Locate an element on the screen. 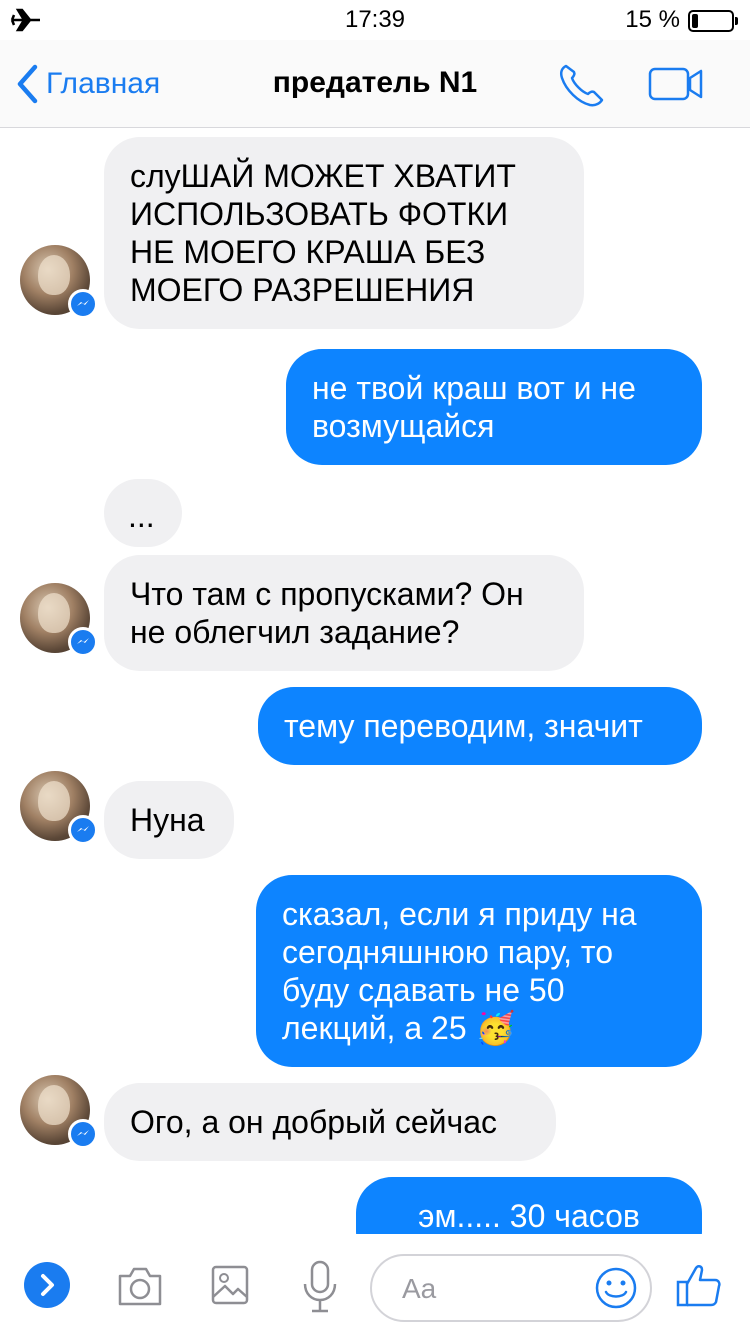 This screenshot has height=1334, width=750. message-input is located at coordinates (492, 1289).